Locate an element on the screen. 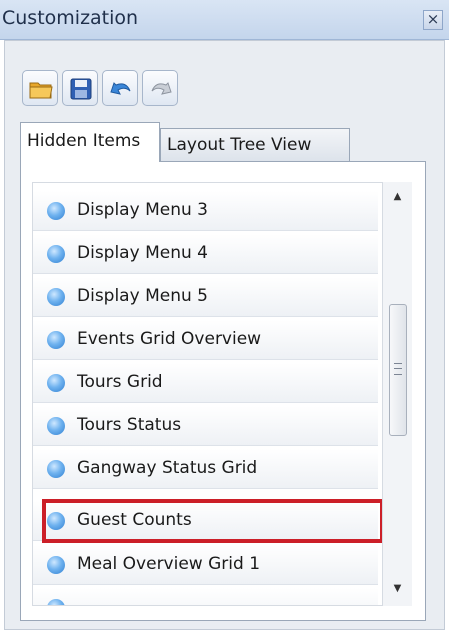 This screenshot has height=634, width=449. close-button: × is located at coordinates (433, 20).